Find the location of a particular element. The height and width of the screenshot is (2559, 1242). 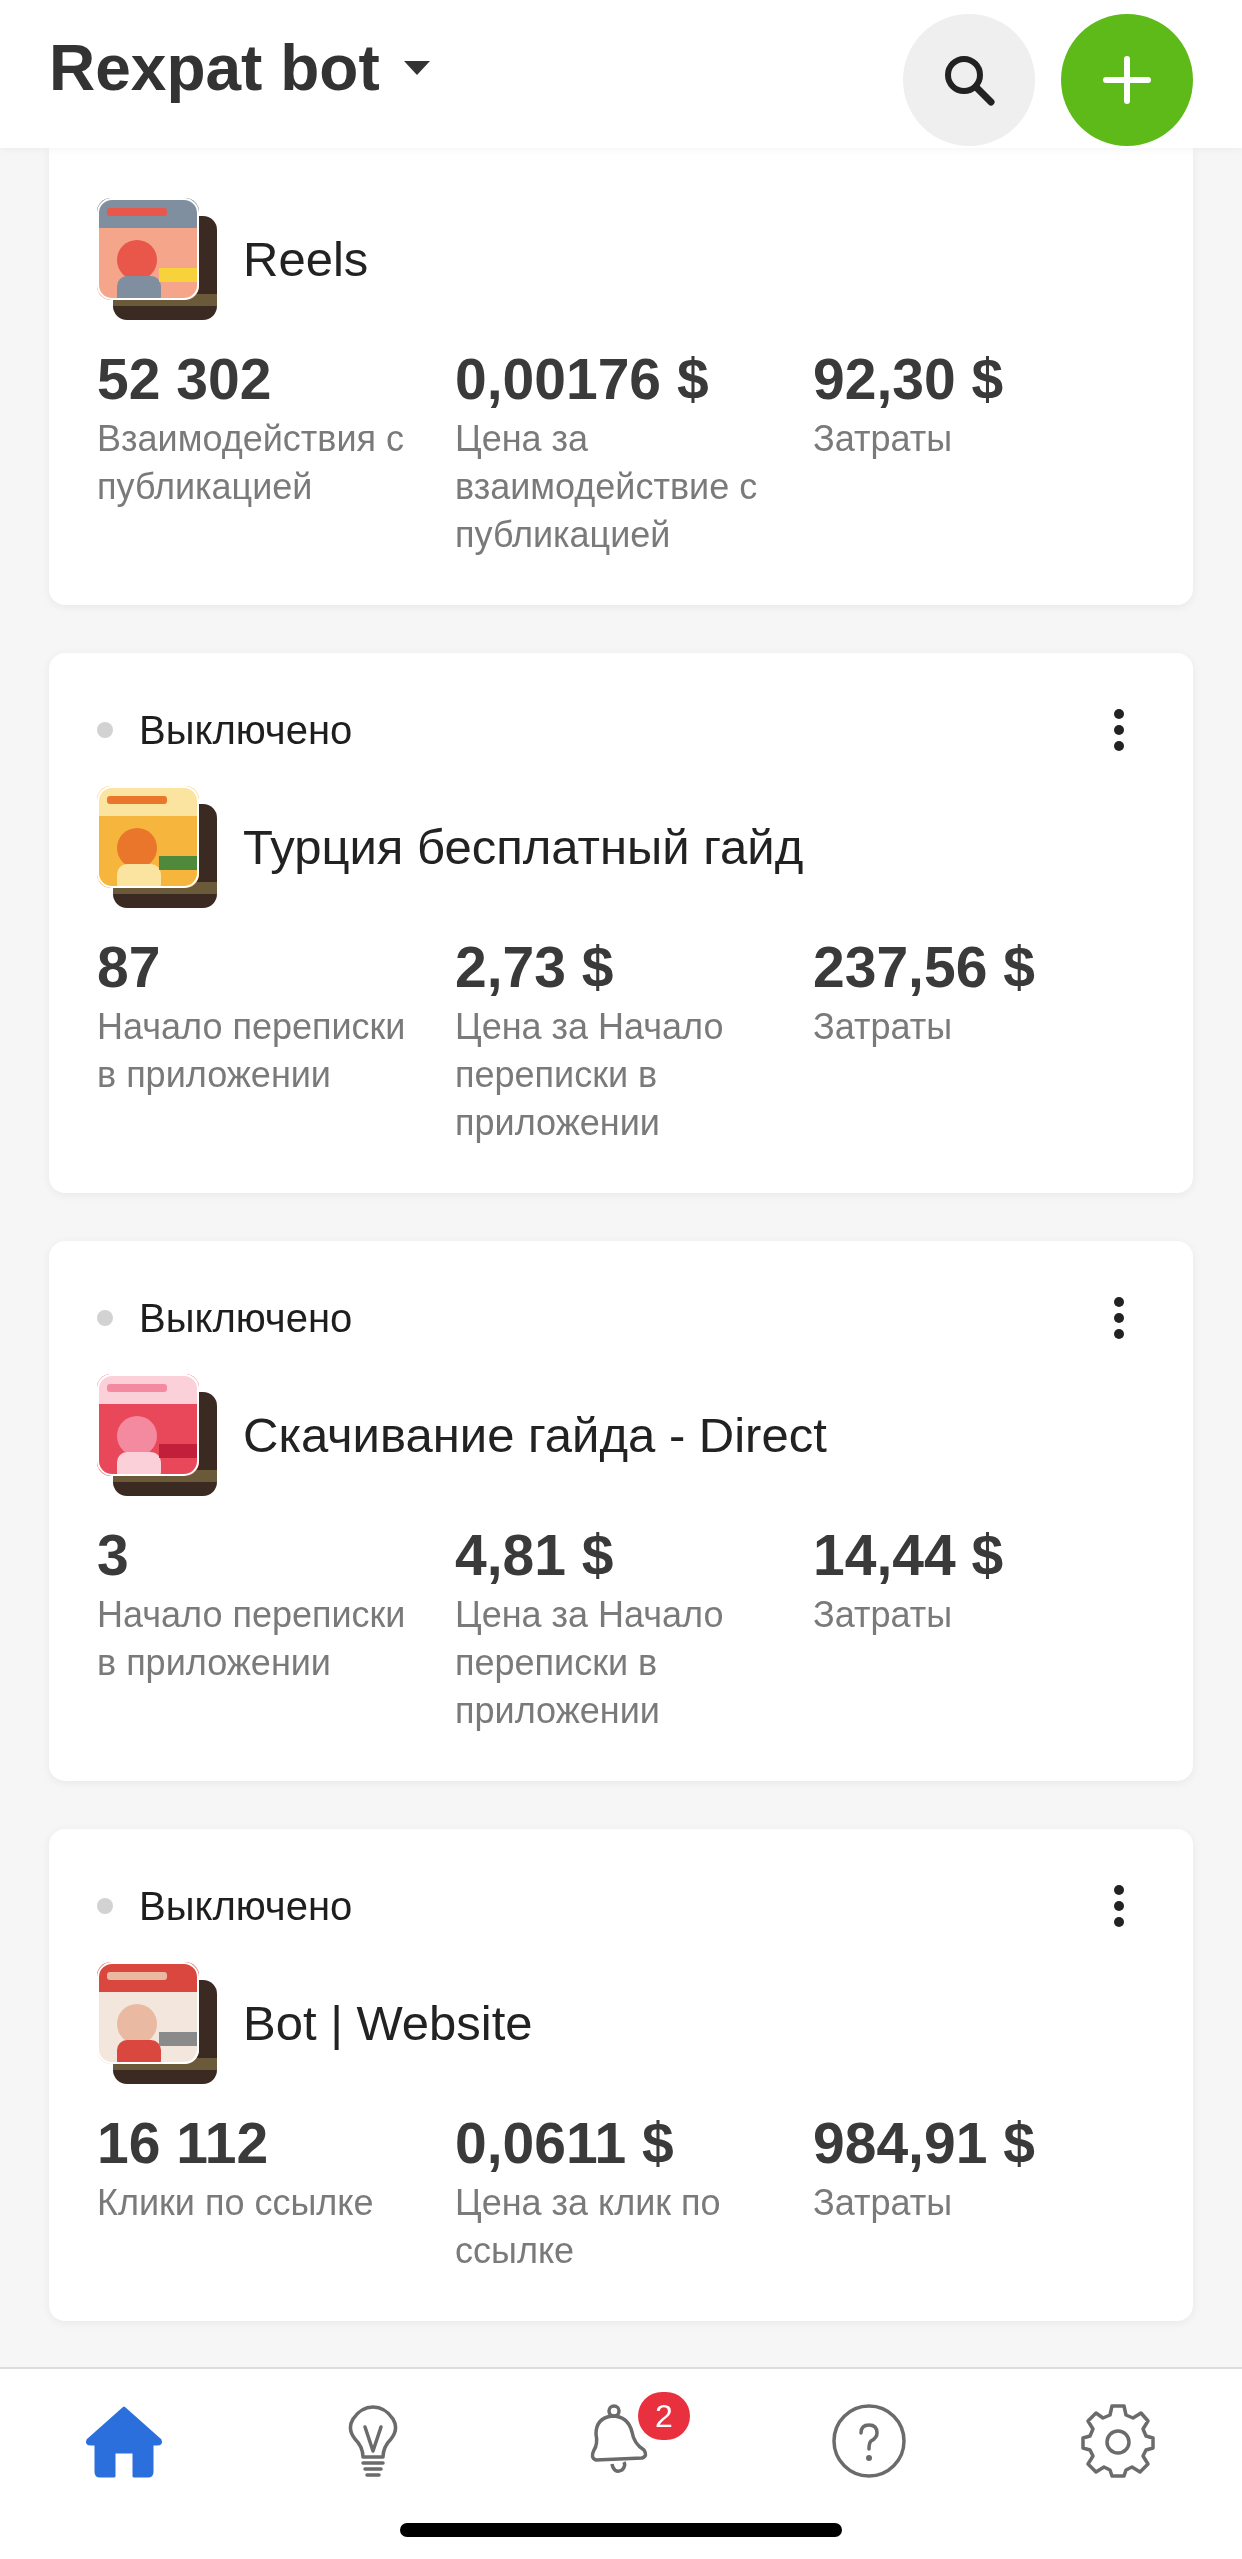

stat-value: 92,30 $ is located at coordinates (909, 379).